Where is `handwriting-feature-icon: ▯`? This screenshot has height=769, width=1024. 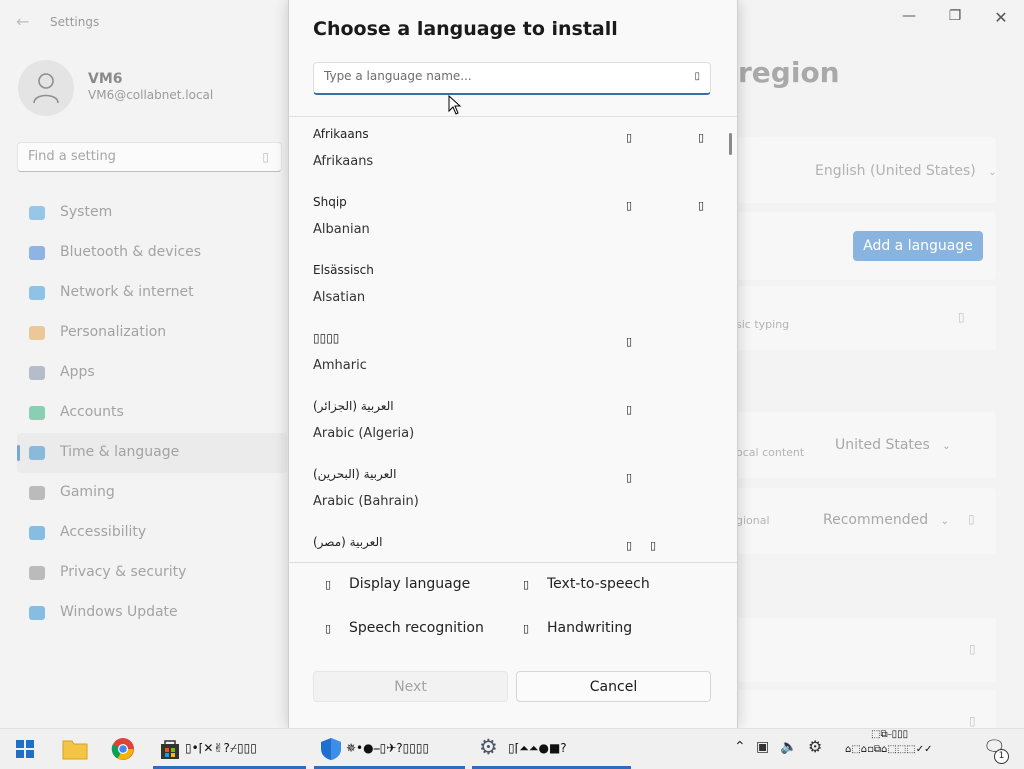
handwriting-feature-icon: ▯ is located at coordinates (701, 205).